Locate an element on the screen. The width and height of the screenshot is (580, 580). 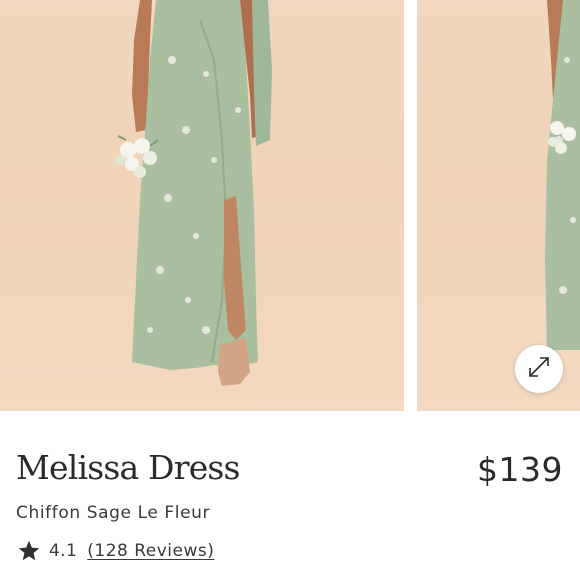
star-icon is located at coordinates (29, 551).